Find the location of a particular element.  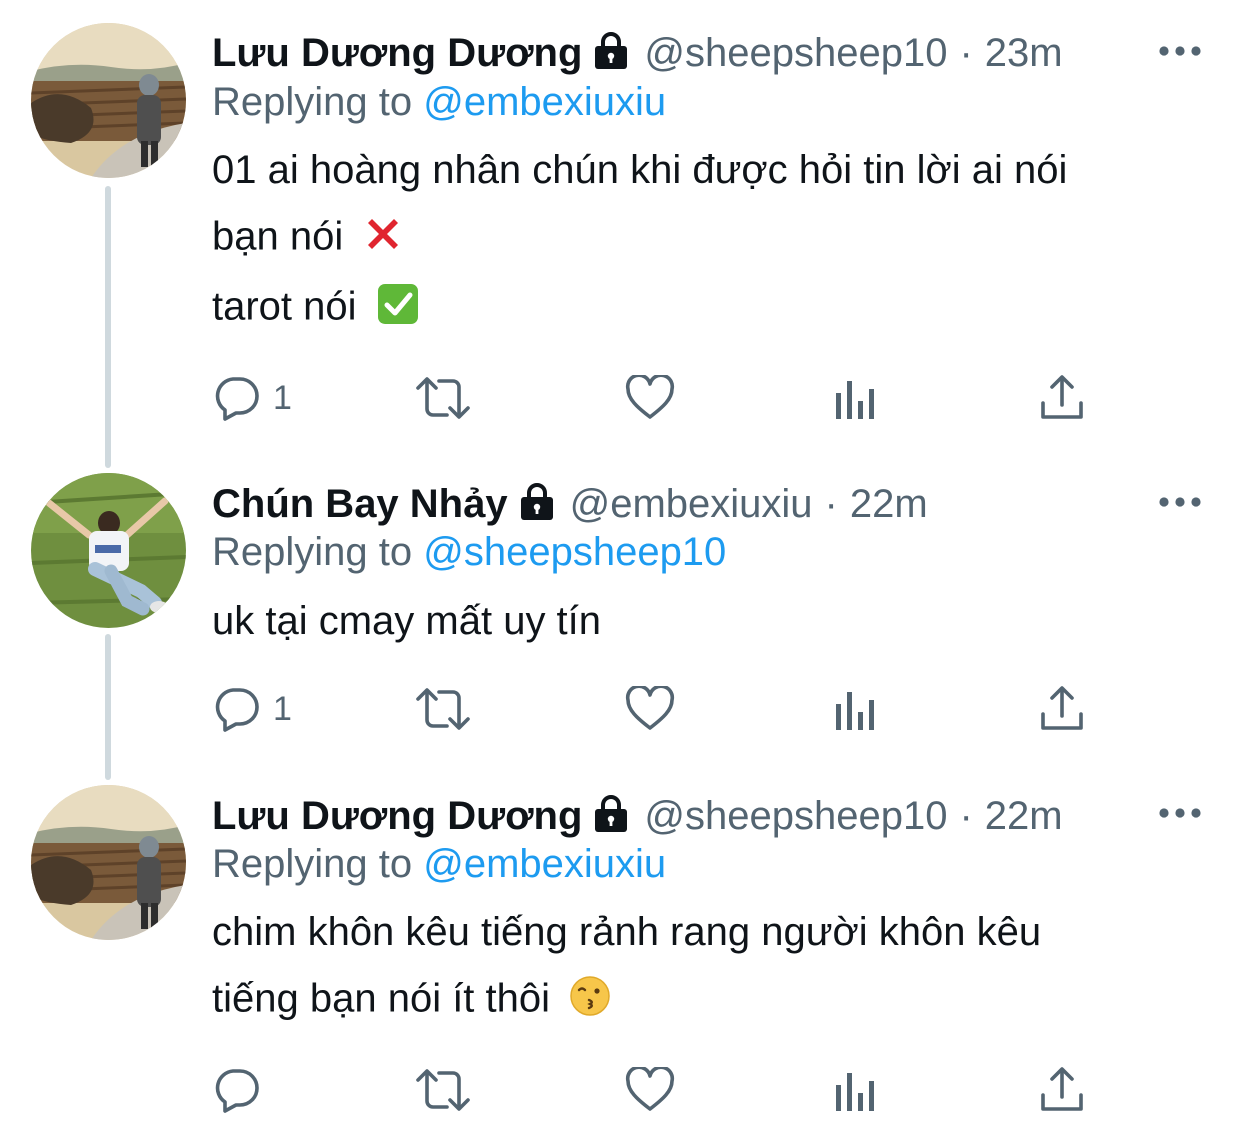

cross-mark-emoji is located at coordinates (383, 239).